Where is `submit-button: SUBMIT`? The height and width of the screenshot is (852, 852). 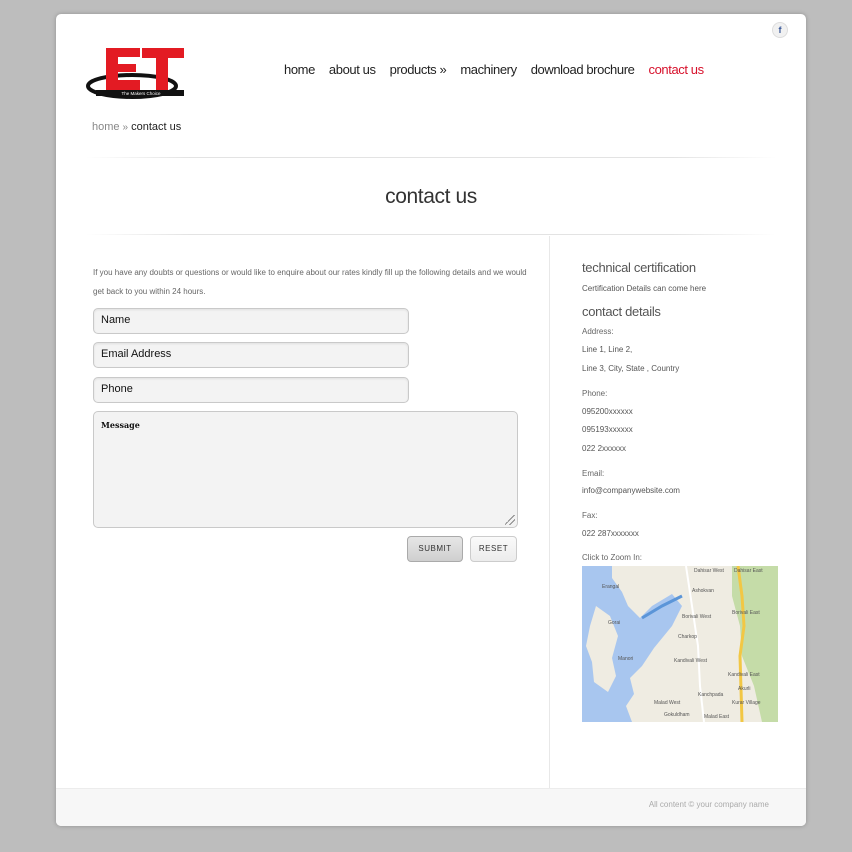
submit-button: SUBMIT is located at coordinates (435, 549).